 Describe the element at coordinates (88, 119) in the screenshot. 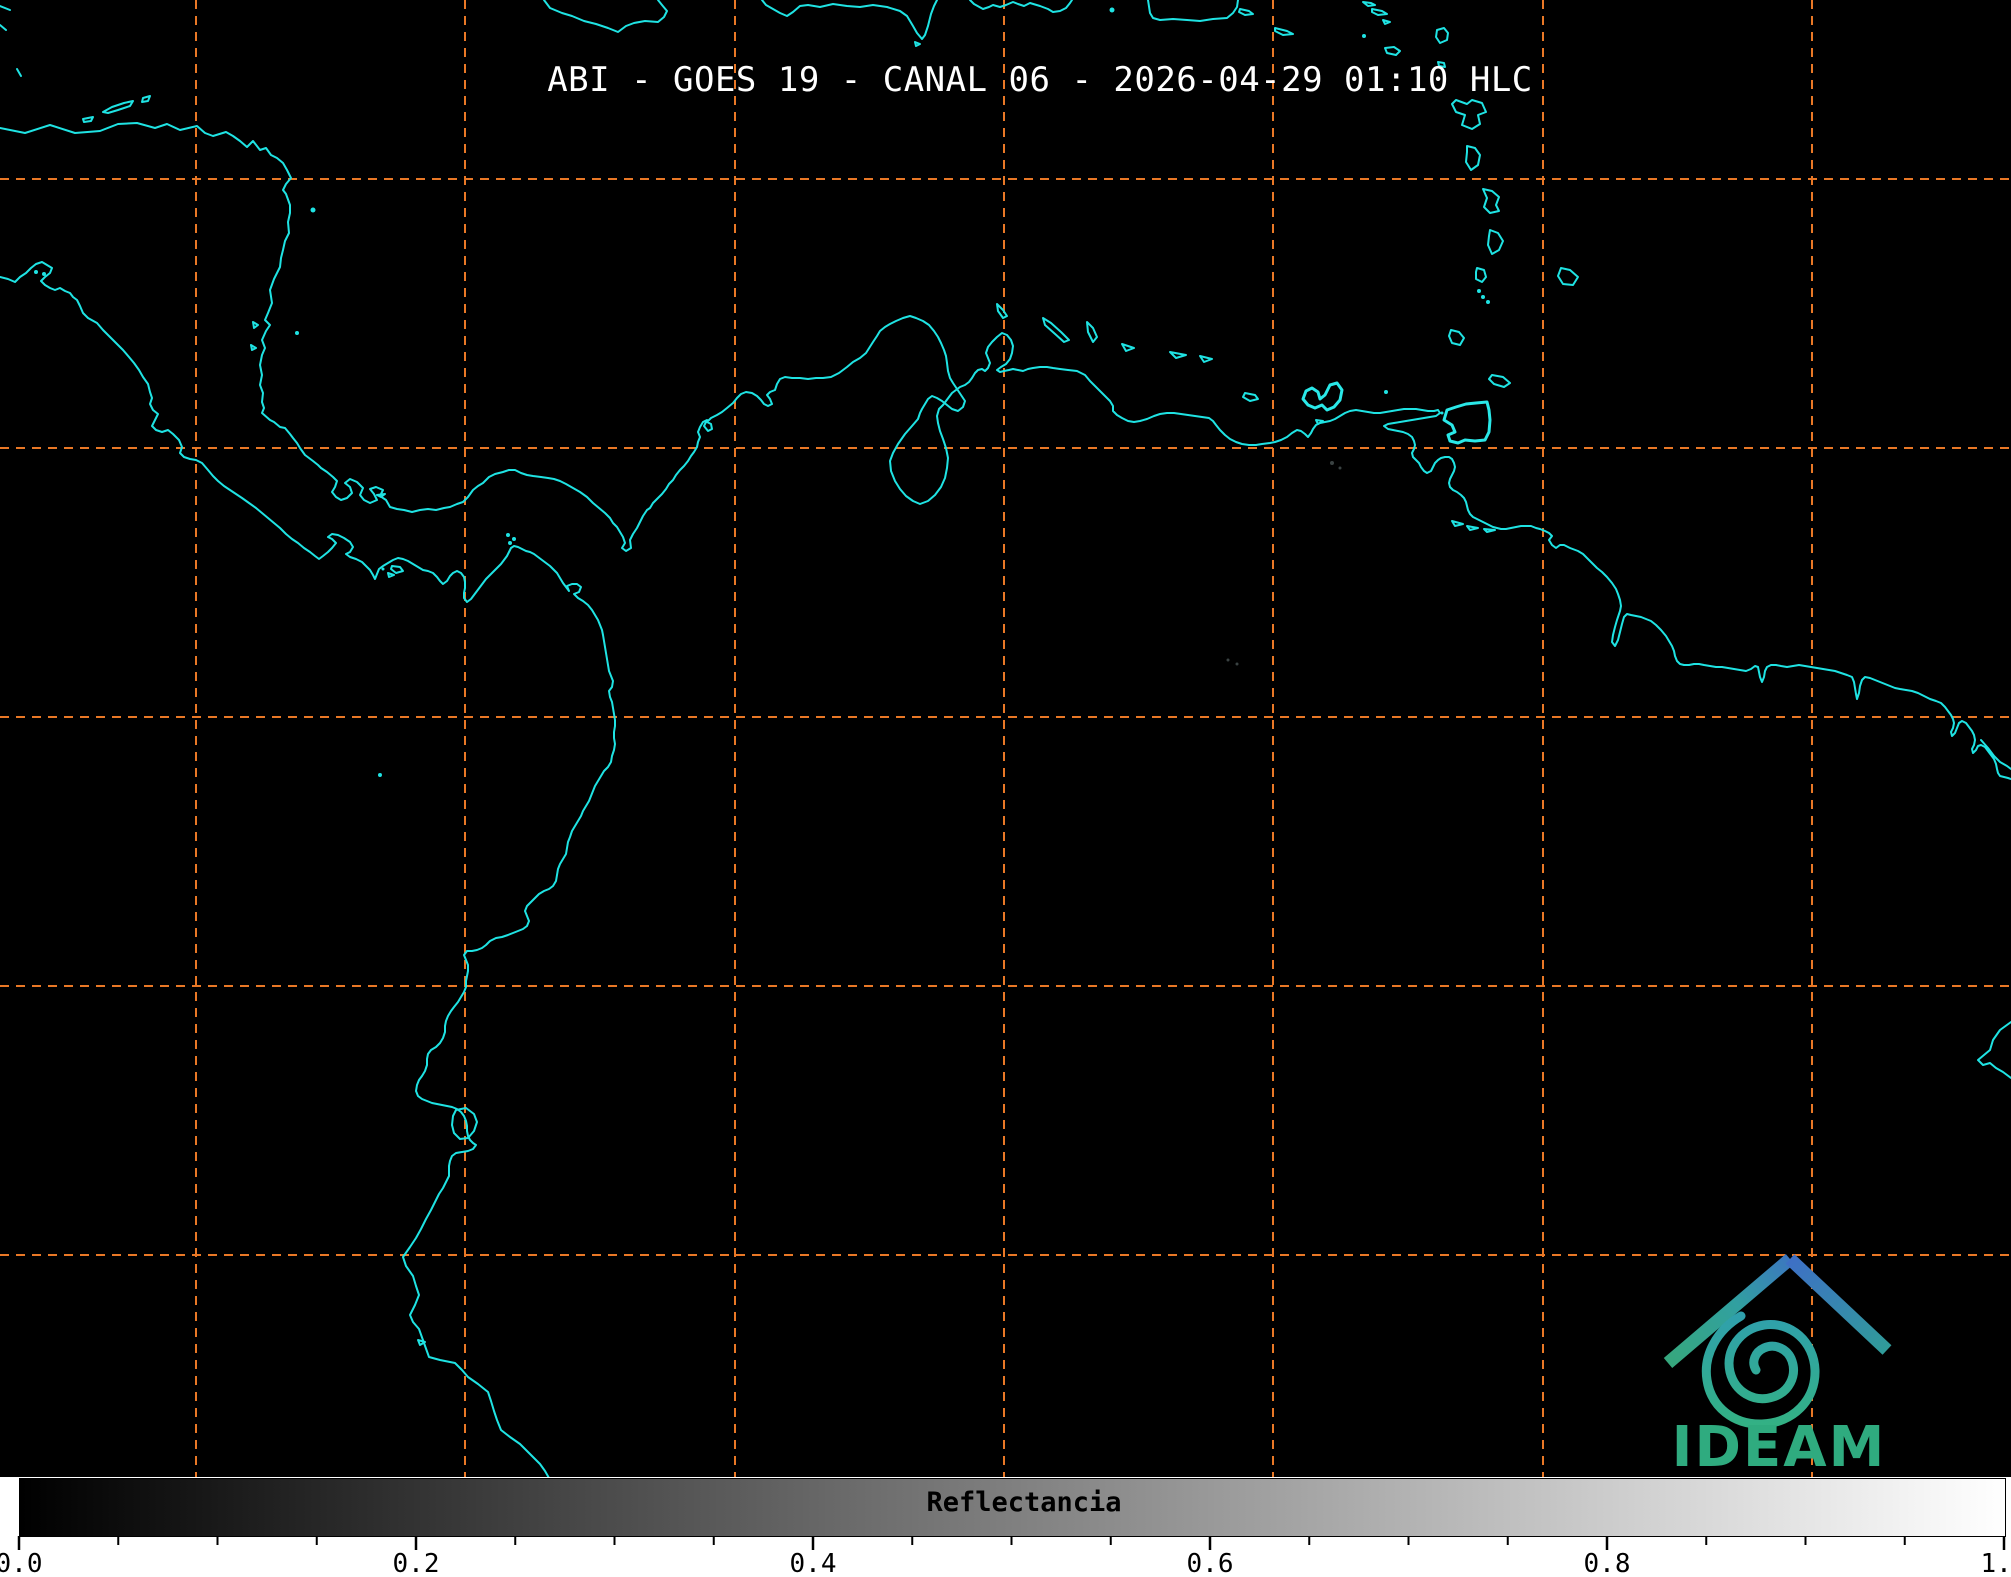

I see `island-utila` at that location.